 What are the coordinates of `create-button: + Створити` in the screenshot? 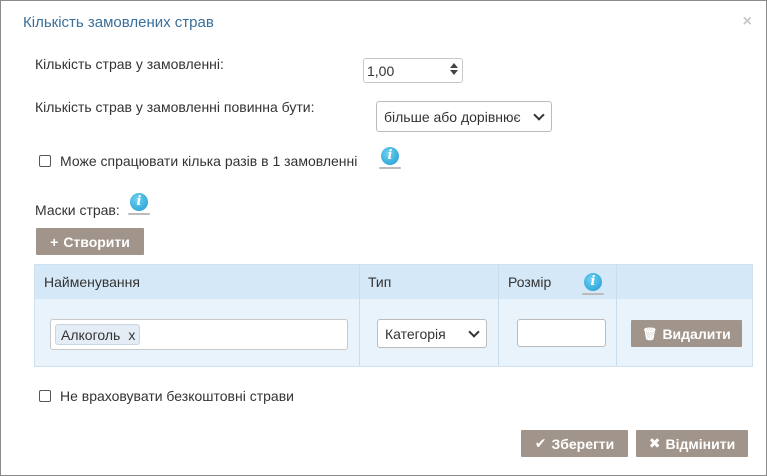 It's located at (90, 241).